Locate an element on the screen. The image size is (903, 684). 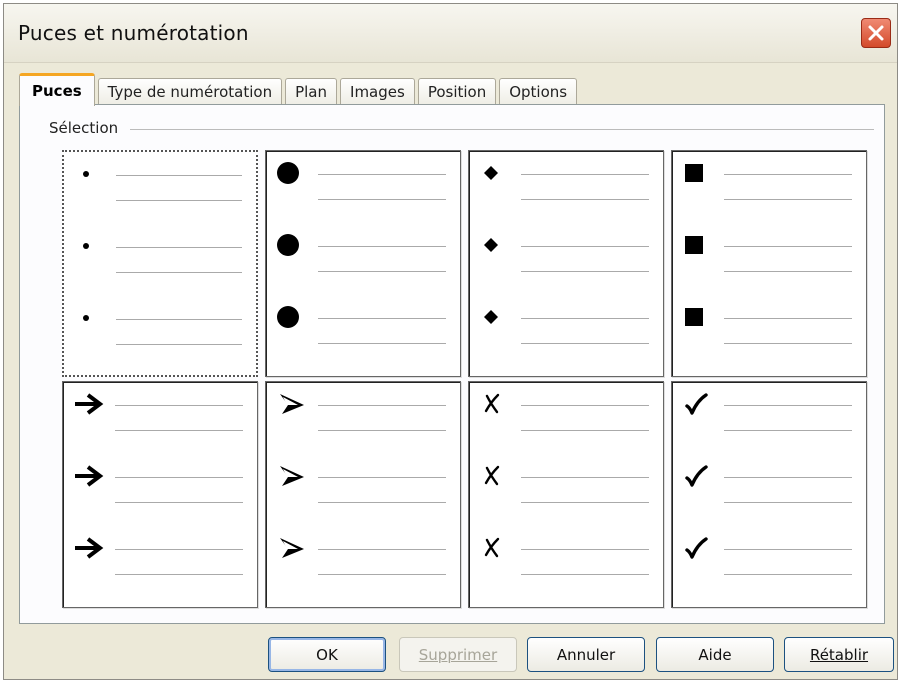
bullet-style-diamond is located at coordinates (566, 263).